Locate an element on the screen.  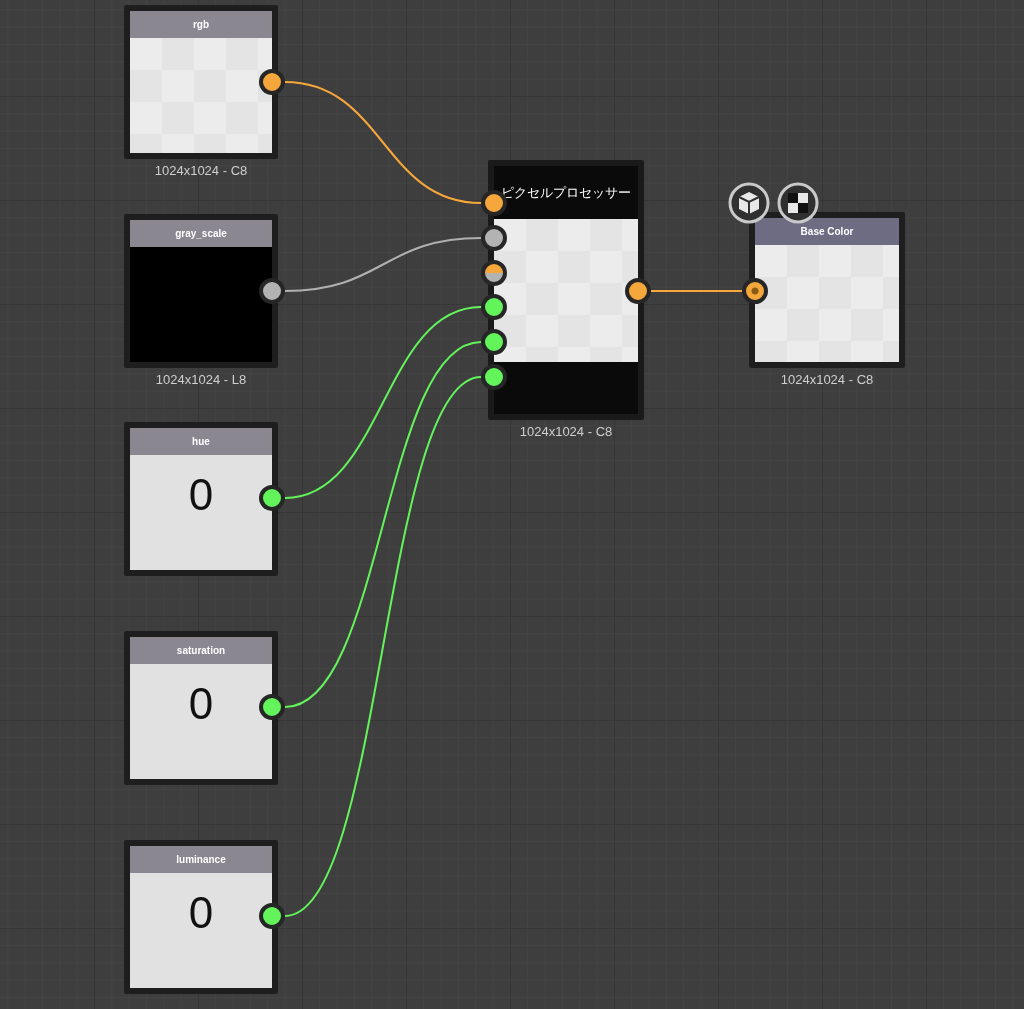
resolution-label: 1024x1024 - L8 is located at coordinates (201, 379).